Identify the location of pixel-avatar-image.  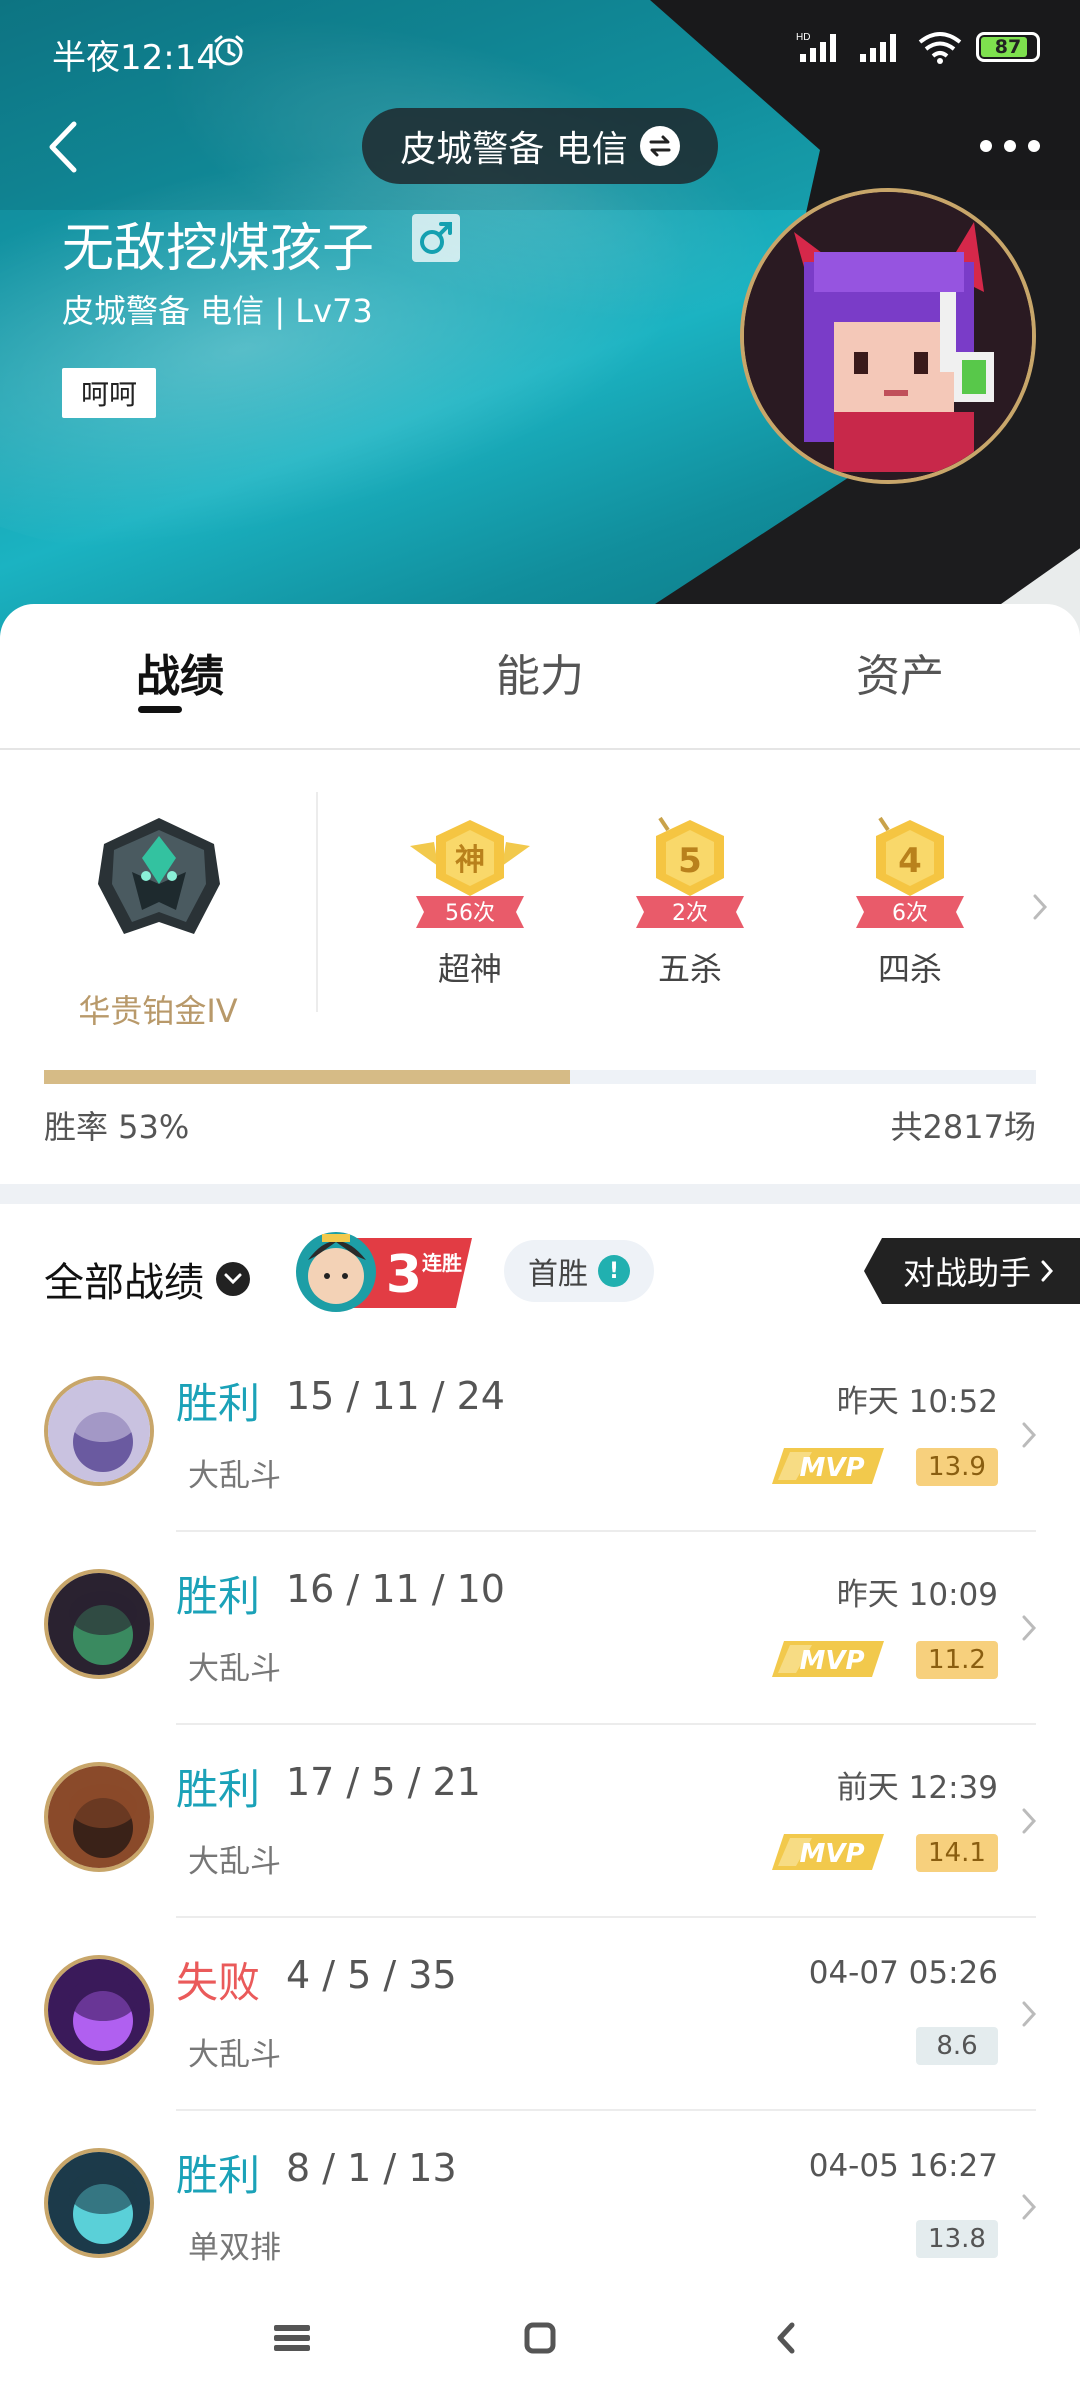
(888, 336).